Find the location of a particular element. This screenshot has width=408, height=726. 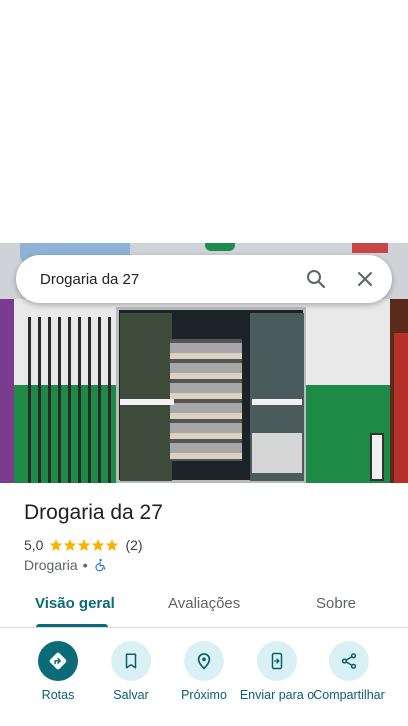

tab-divider is located at coordinates (204, 627).